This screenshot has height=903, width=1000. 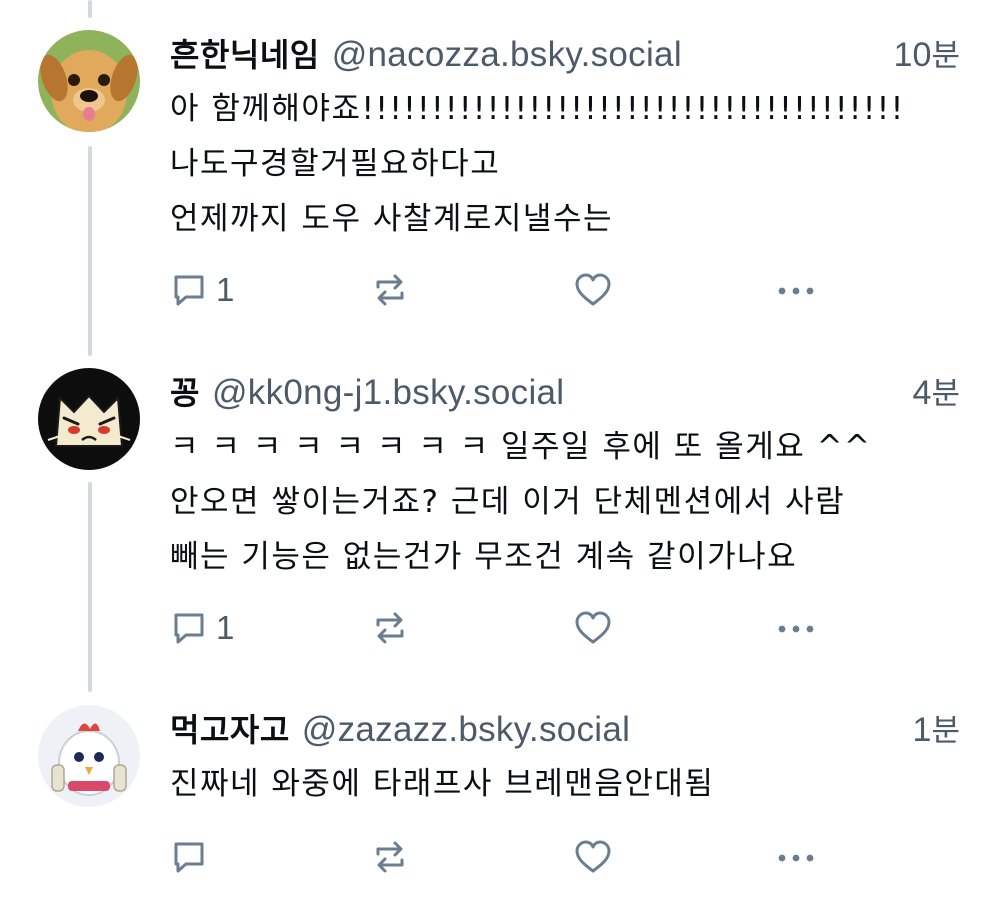 I want to click on post-text-line: 진짜네 와중에 타래프사 브레맨음안대됨, so click(x=442, y=784).